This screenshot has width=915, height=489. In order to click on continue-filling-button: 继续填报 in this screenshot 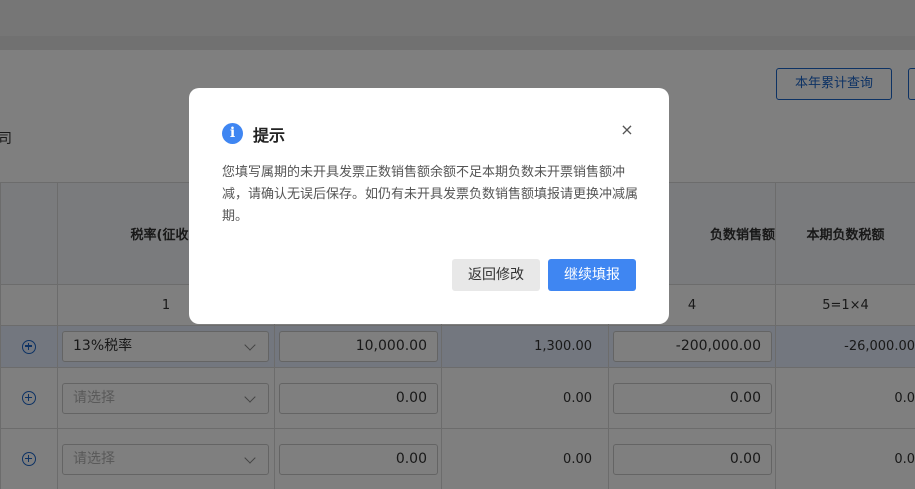, I will do `click(592, 275)`.